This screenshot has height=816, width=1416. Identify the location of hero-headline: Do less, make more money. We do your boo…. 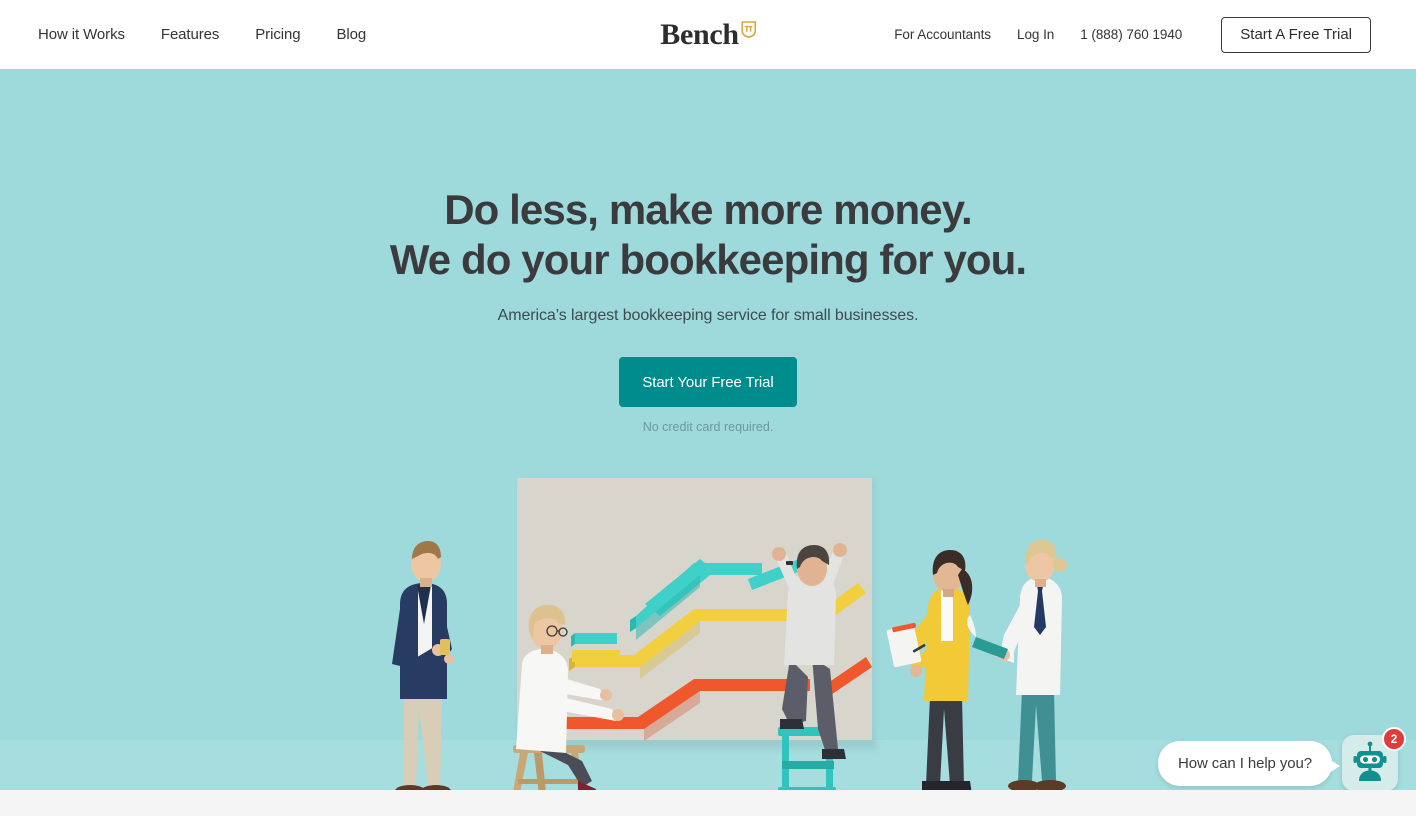
(708, 235).